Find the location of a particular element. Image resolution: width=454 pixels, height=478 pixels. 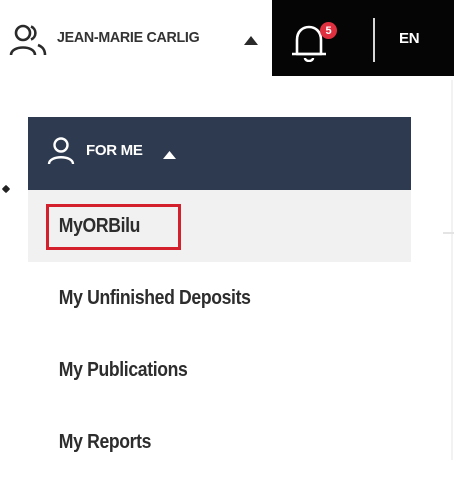

menu-item-myorbilu: MyORBilu is located at coordinates (219, 226).